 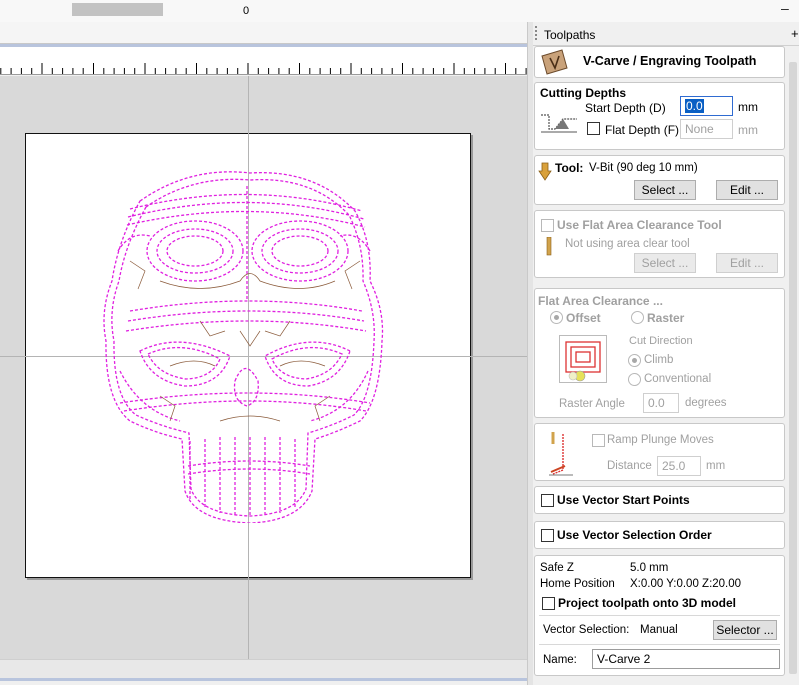 What do you see at coordinates (634, 379) in the screenshot?
I see `conventional-radio` at bounding box center [634, 379].